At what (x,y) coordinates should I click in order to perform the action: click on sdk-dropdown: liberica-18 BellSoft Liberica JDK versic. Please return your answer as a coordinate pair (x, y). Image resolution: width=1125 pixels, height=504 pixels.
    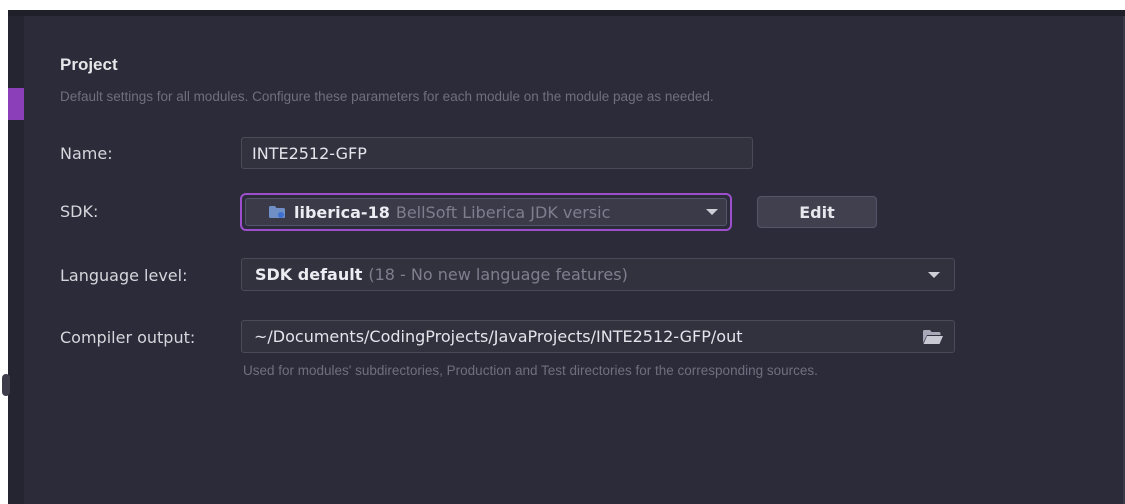
    Looking at the image, I should click on (486, 212).